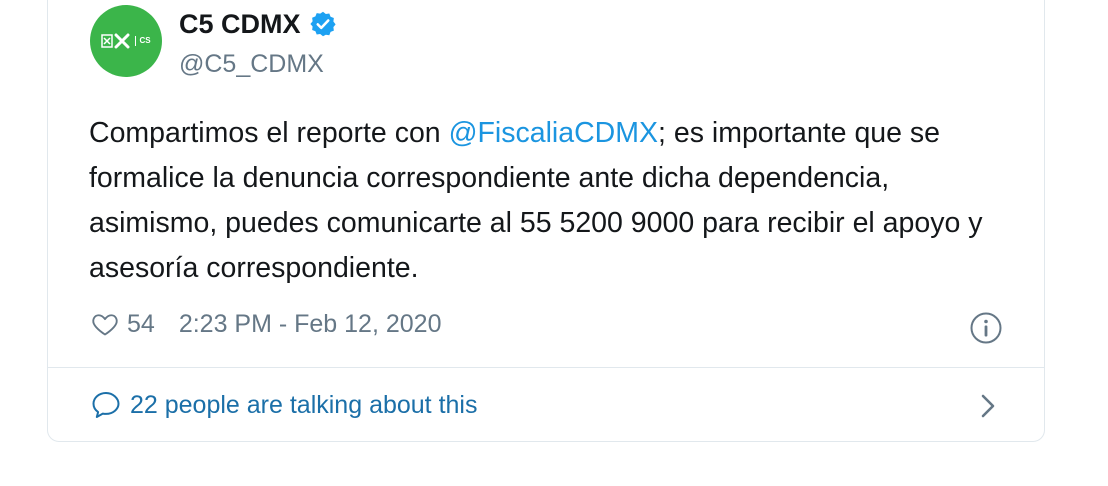 This screenshot has height=486, width=1108. What do you see at coordinates (269, 133) in the screenshot?
I see `tweet-text-before: Compartimos el reporte con` at bounding box center [269, 133].